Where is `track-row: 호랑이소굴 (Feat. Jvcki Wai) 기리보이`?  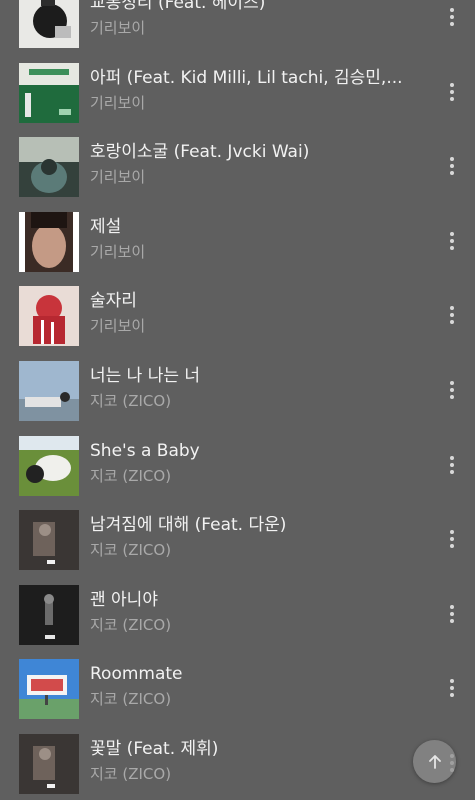 track-row: 호랑이소굴 (Feat. Jvcki Wai) 기리보이 is located at coordinates (237, 160).